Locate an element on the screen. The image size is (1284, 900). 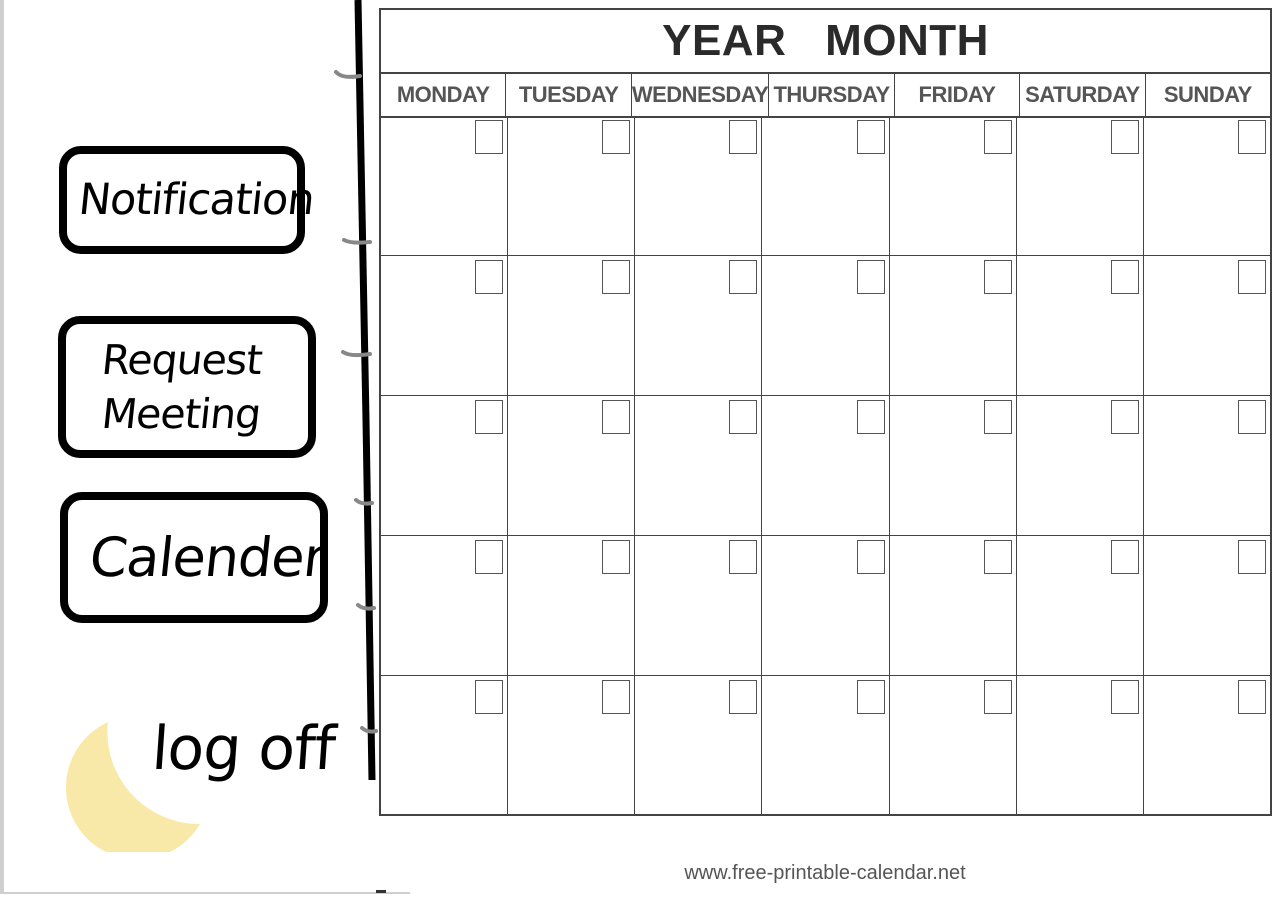
notification-button: Notification is located at coordinates (187, 200).